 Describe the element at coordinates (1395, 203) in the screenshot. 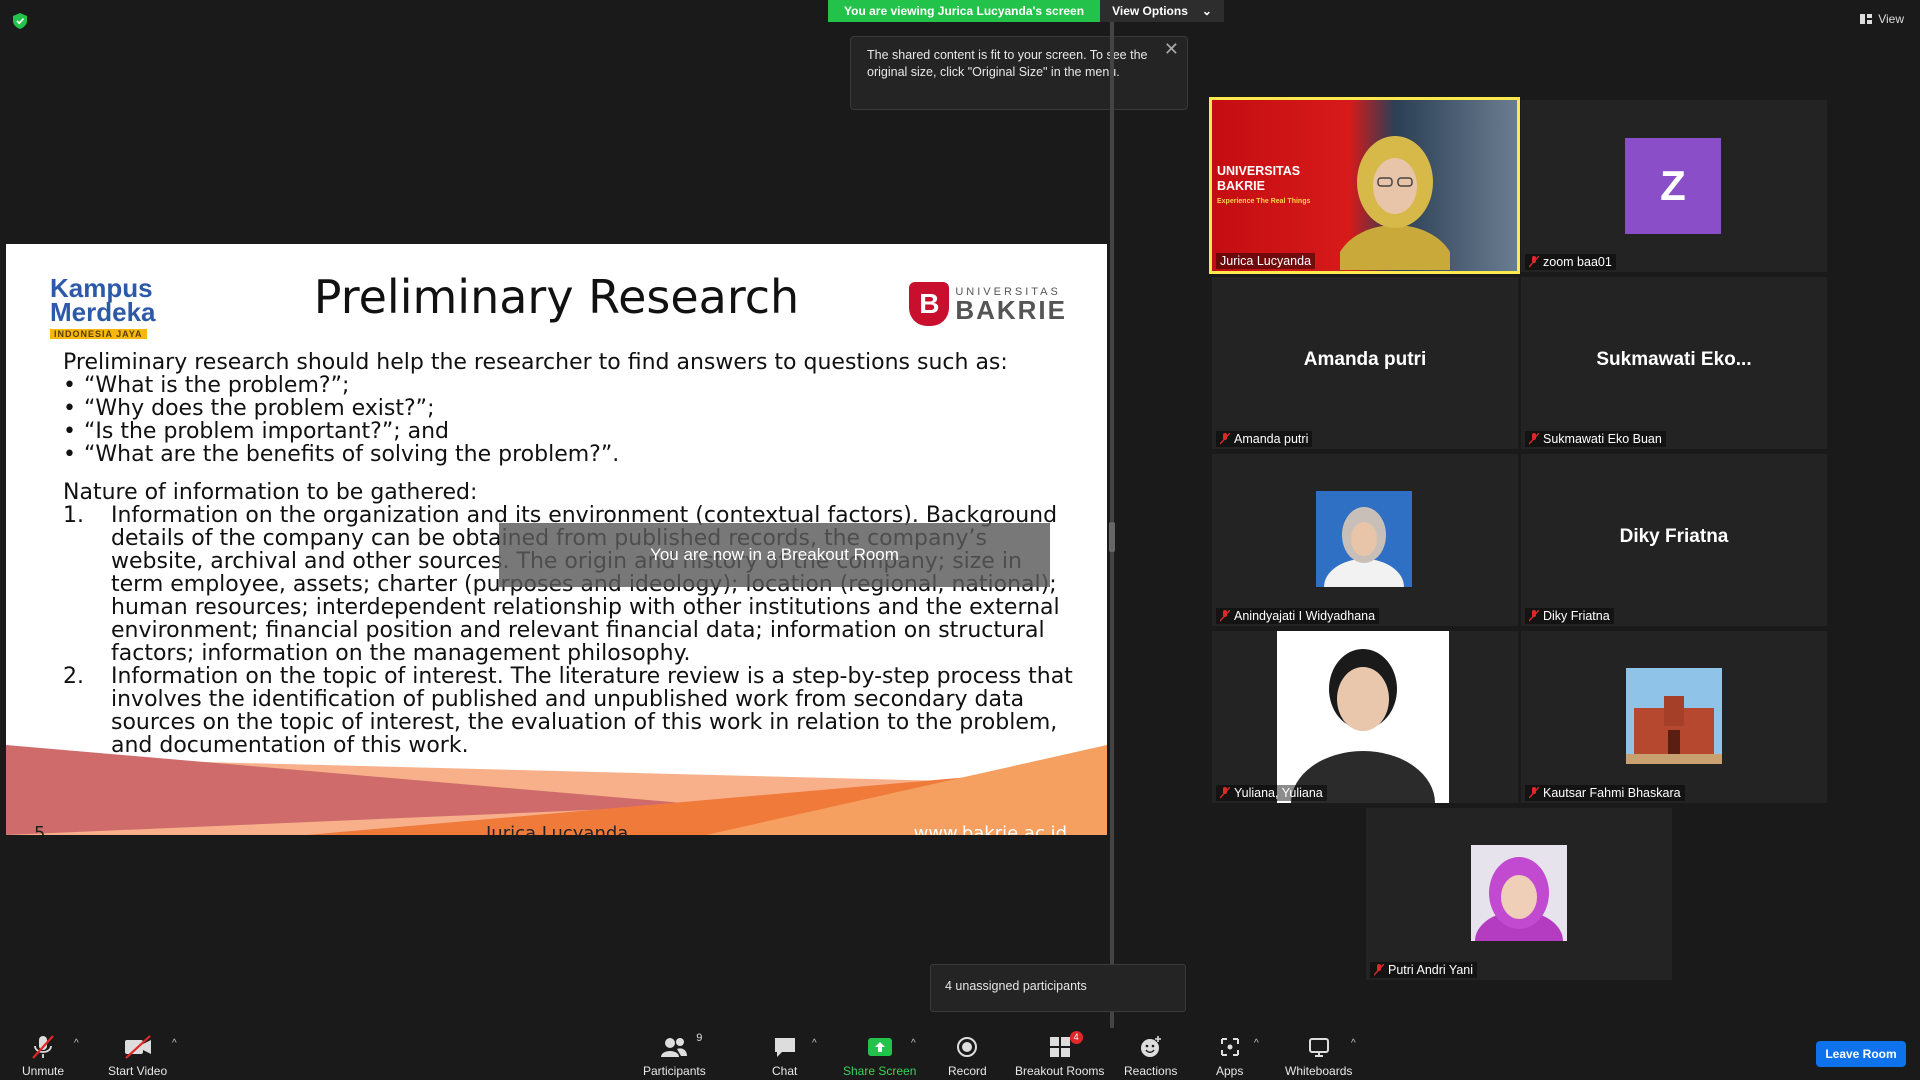

I see `speaker-video` at that location.